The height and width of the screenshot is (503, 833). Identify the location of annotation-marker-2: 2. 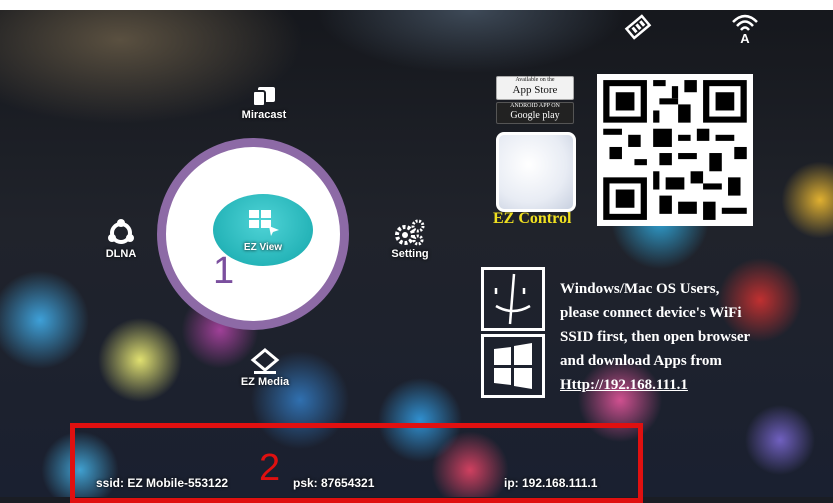
(269, 468).